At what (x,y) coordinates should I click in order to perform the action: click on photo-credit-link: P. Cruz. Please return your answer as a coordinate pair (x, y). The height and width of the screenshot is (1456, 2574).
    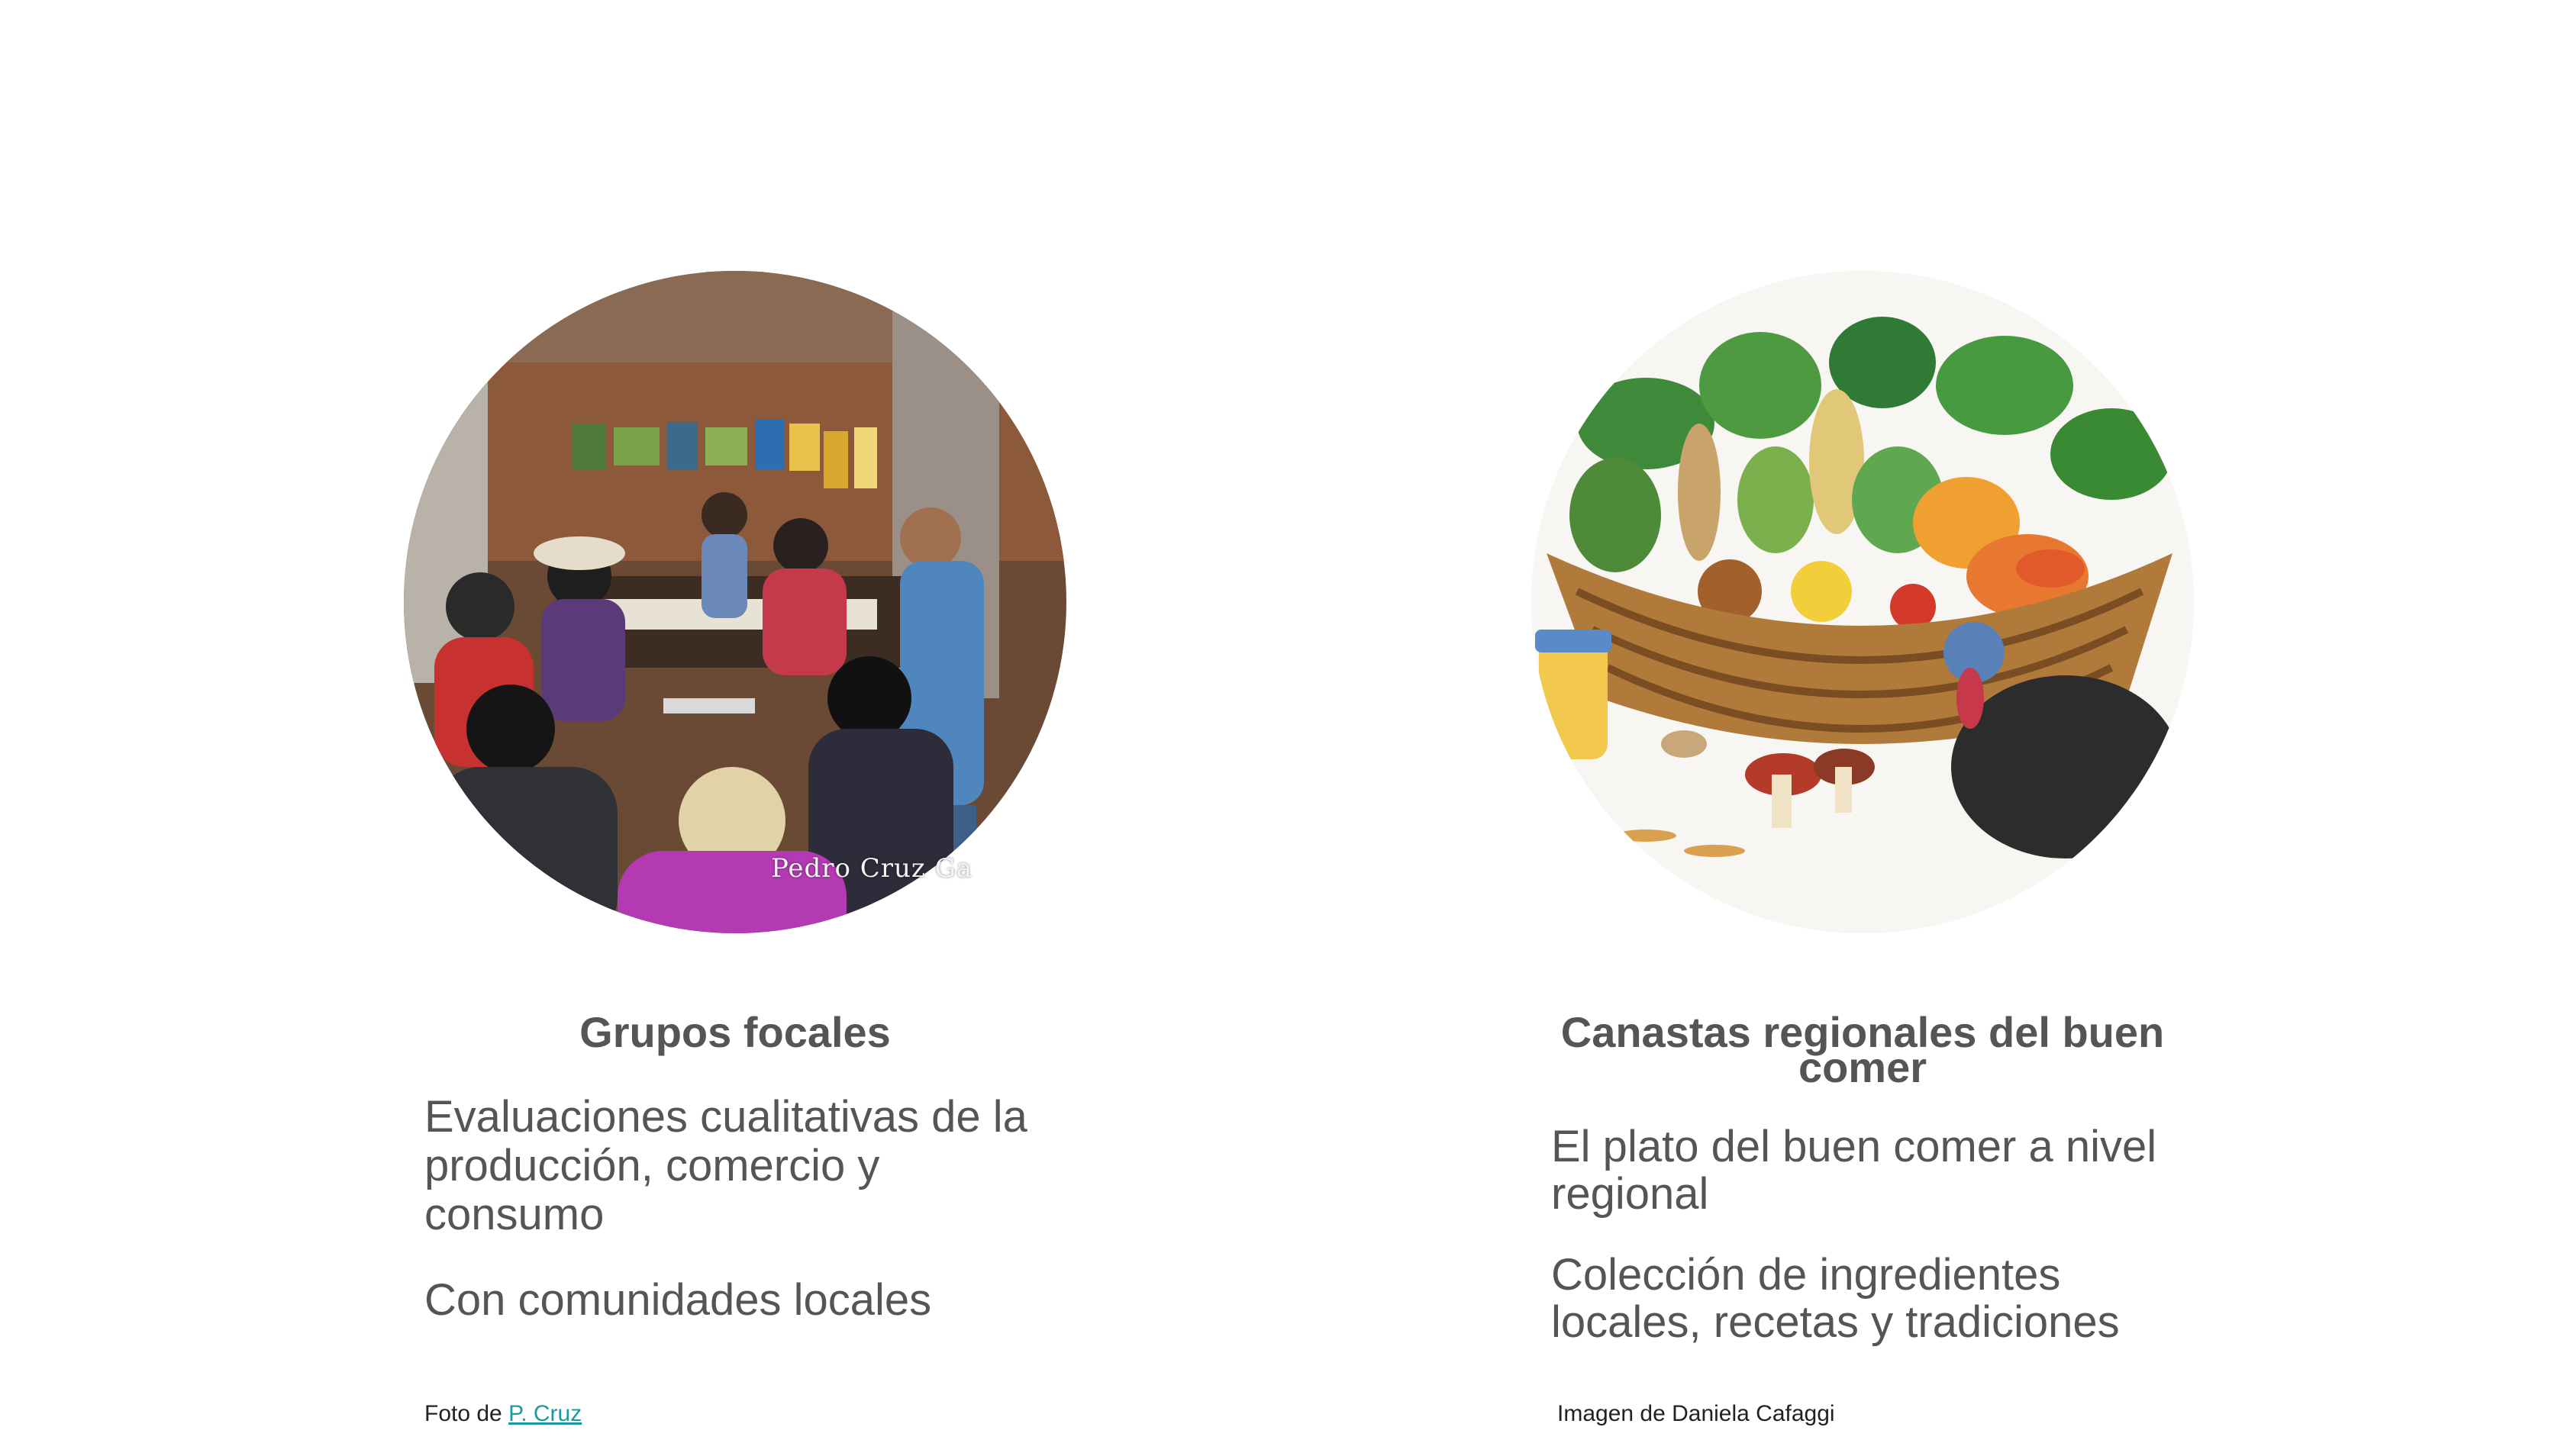
    Looking at the image, I should click on (545, 1413).